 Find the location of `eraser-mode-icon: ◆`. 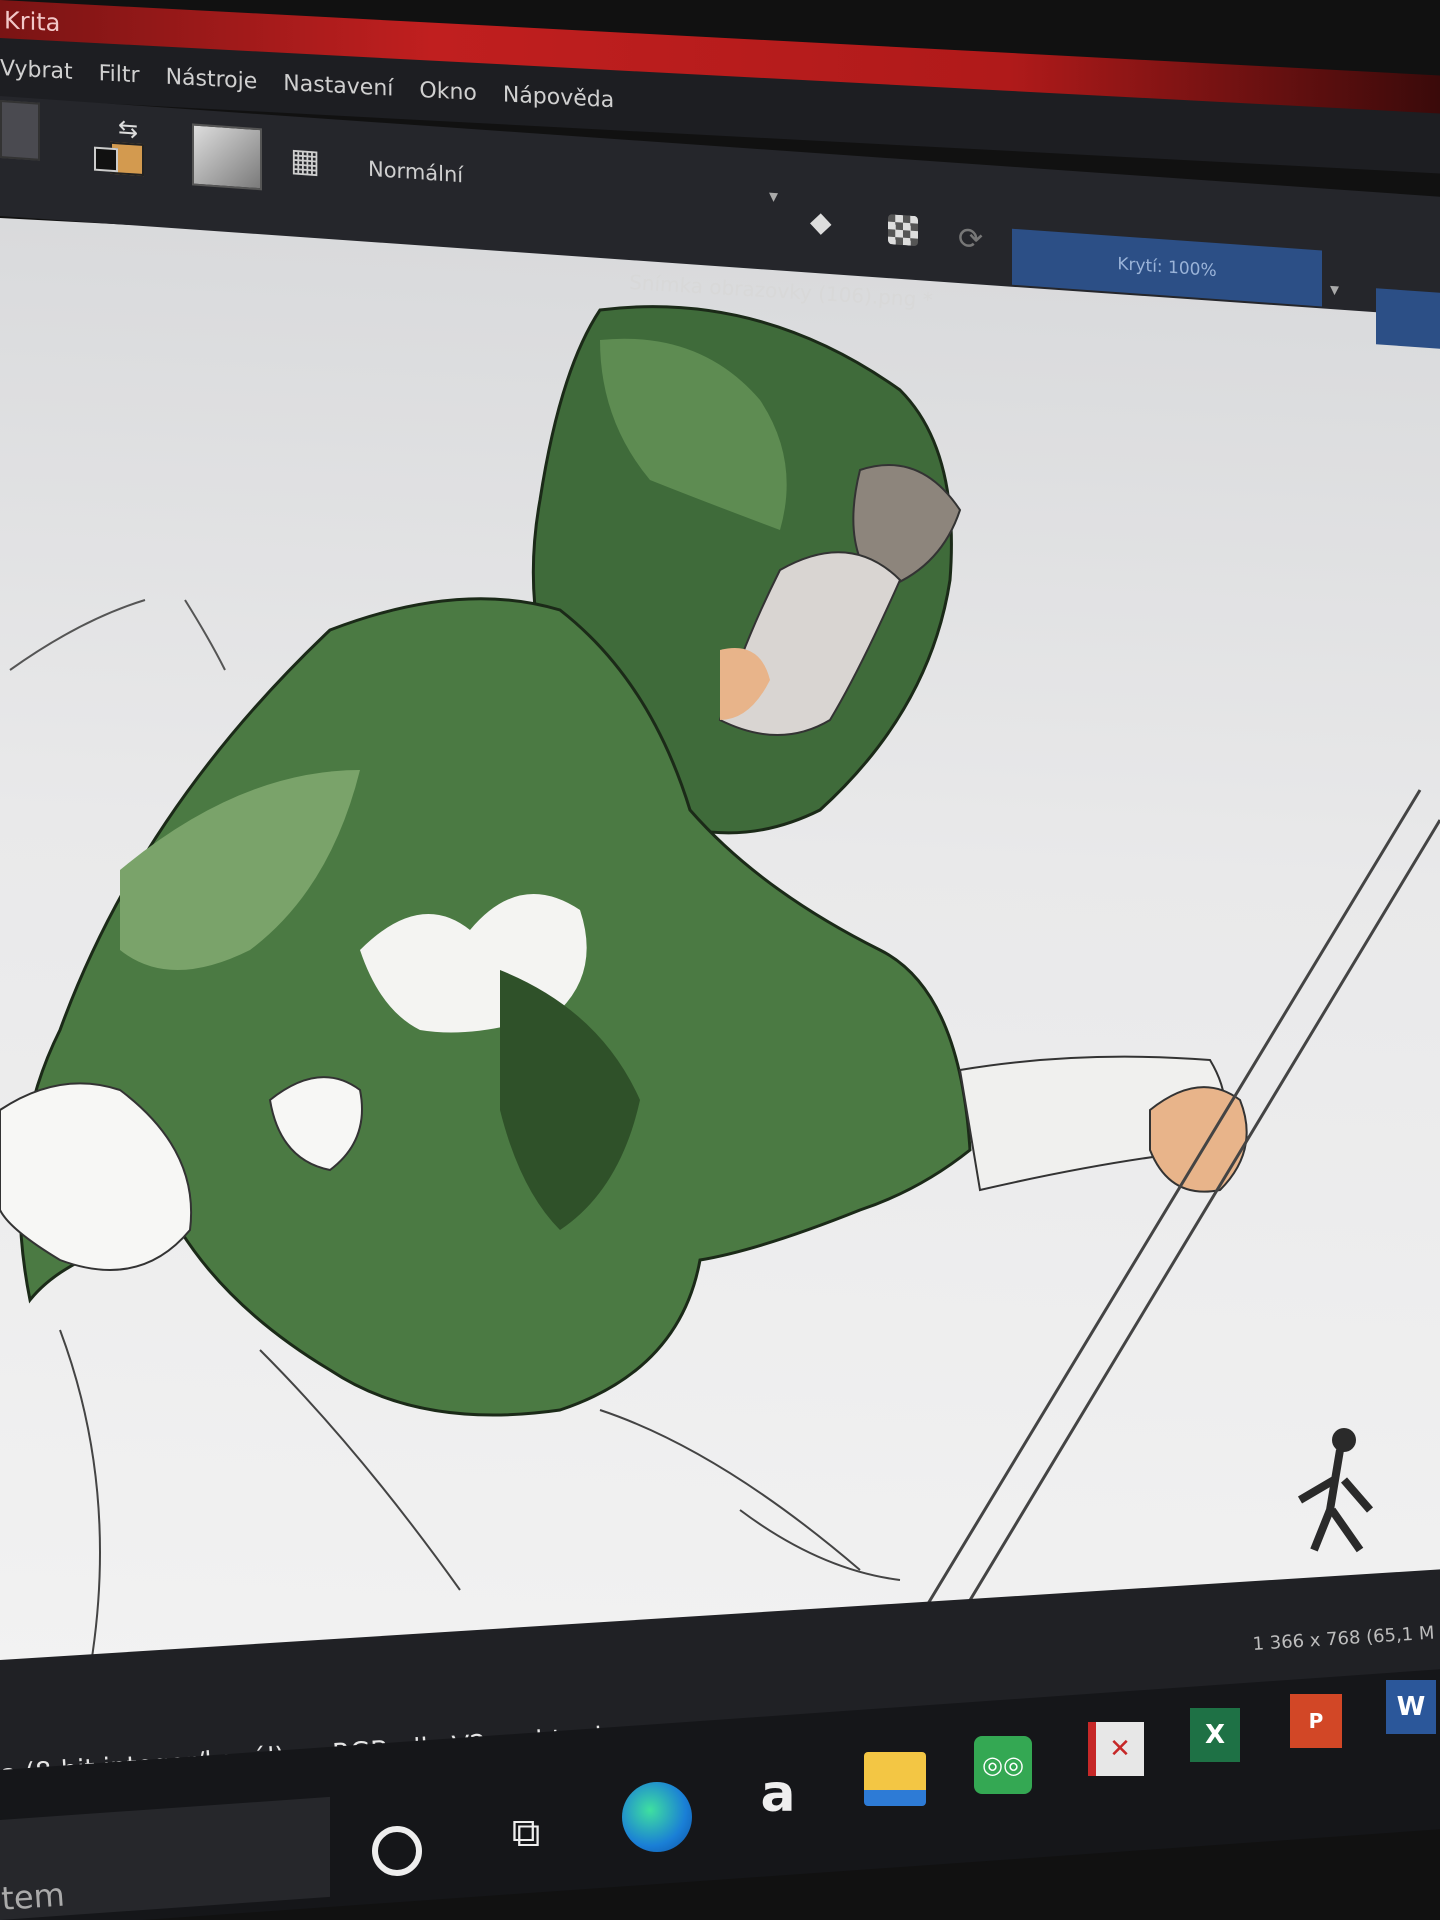

eraser-mode-icon: ◆ is located at coordinates (821, 222).